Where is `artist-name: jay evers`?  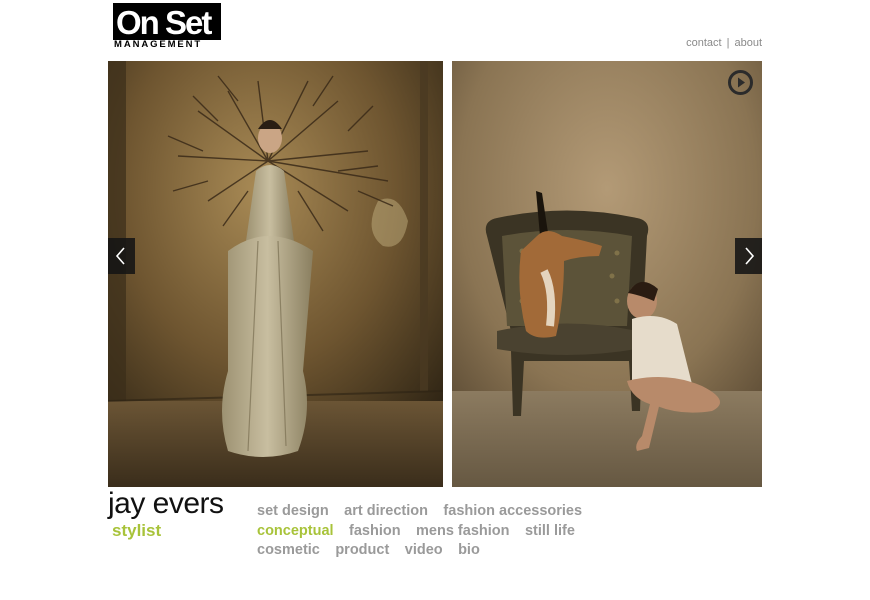
artist-name: jay evers is located at coordinates (166, 503).